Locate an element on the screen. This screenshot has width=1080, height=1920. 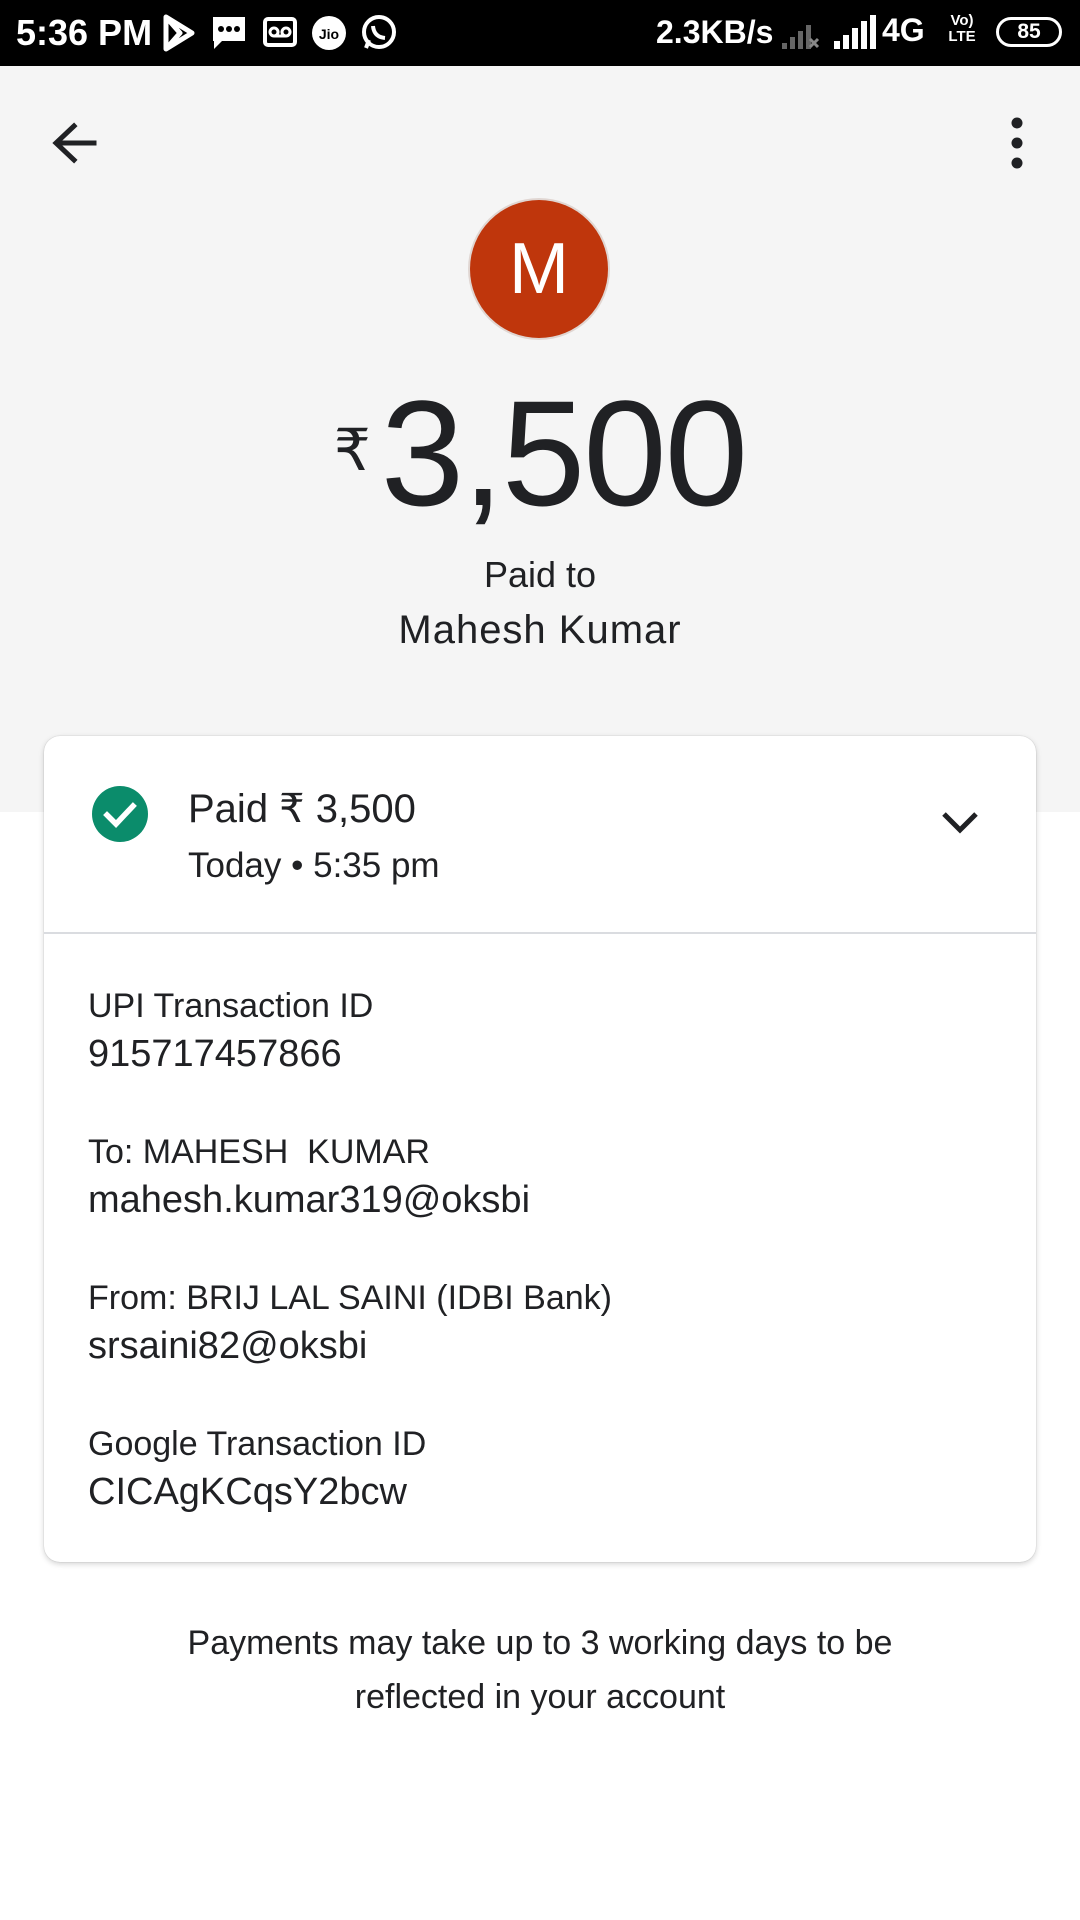
detail-google-transaction-id: Google Transaction ID CICAgKCqsY2bcw is located at coordinates (257, 1470).